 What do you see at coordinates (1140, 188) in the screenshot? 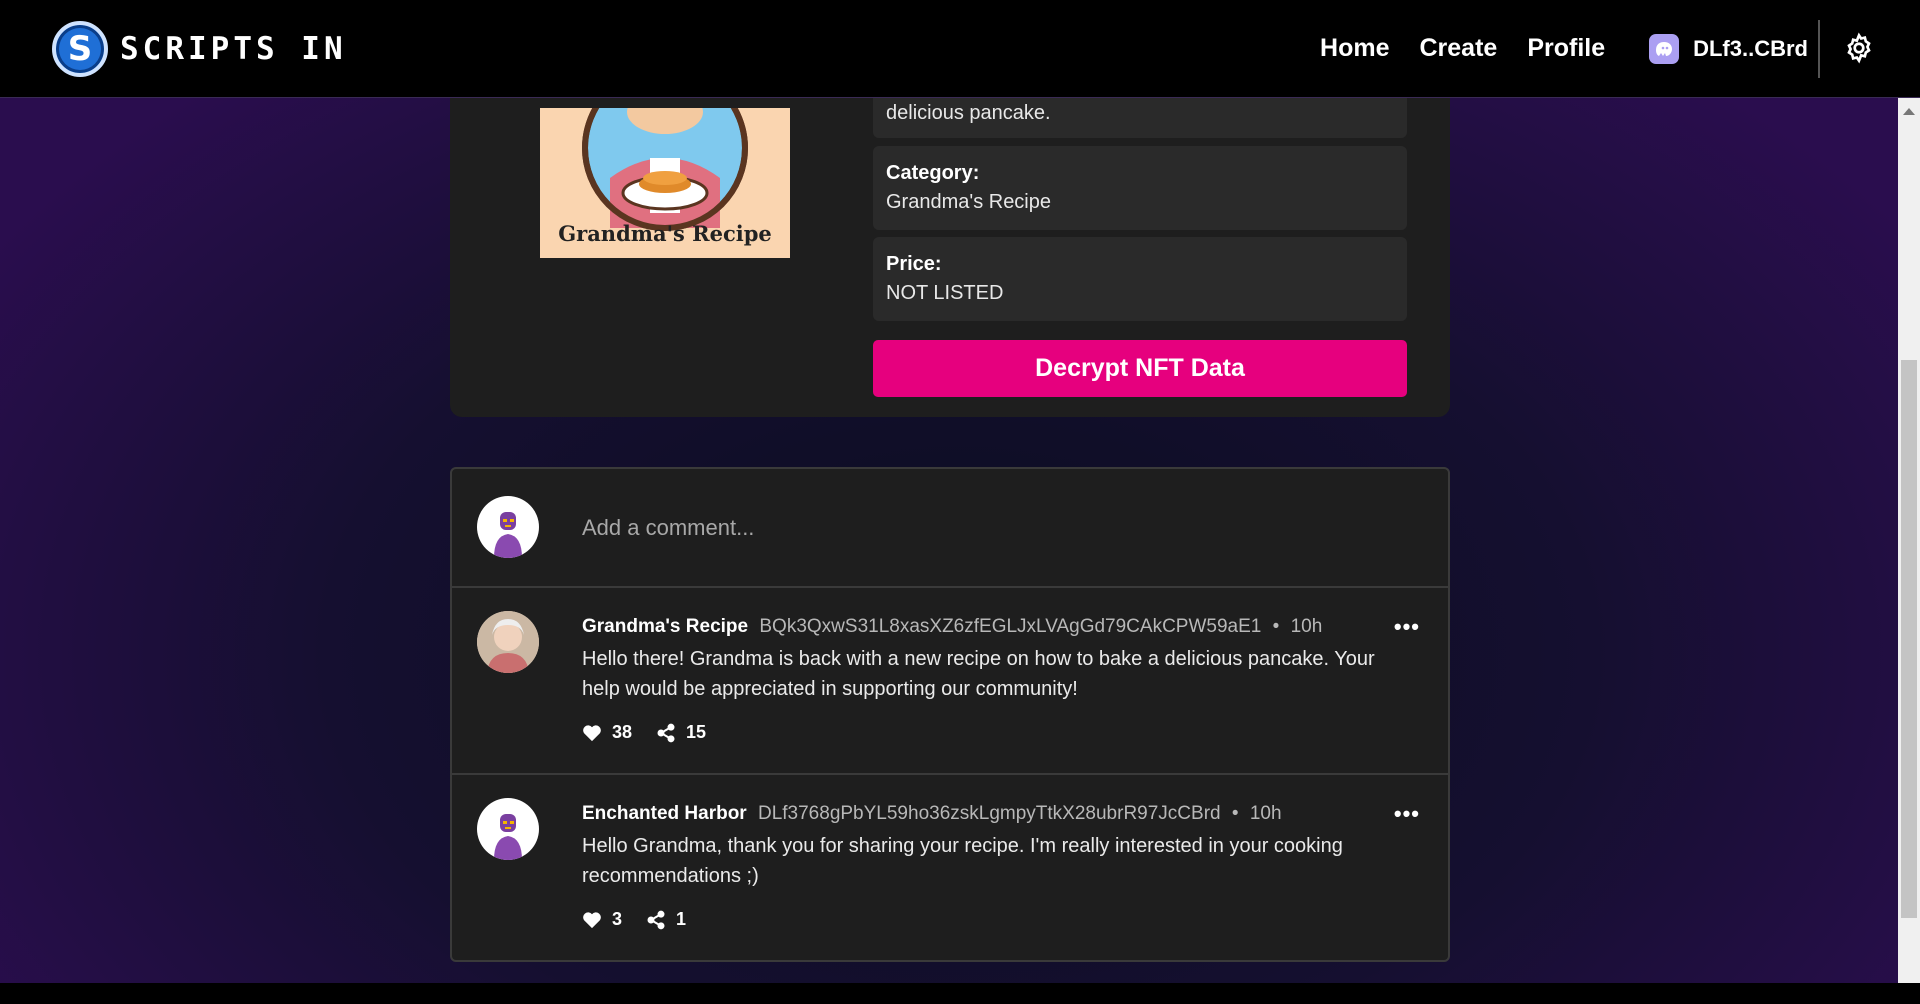
I see `category-box: Category: Grandma's Recipe` at bounding box center [1140, 188].